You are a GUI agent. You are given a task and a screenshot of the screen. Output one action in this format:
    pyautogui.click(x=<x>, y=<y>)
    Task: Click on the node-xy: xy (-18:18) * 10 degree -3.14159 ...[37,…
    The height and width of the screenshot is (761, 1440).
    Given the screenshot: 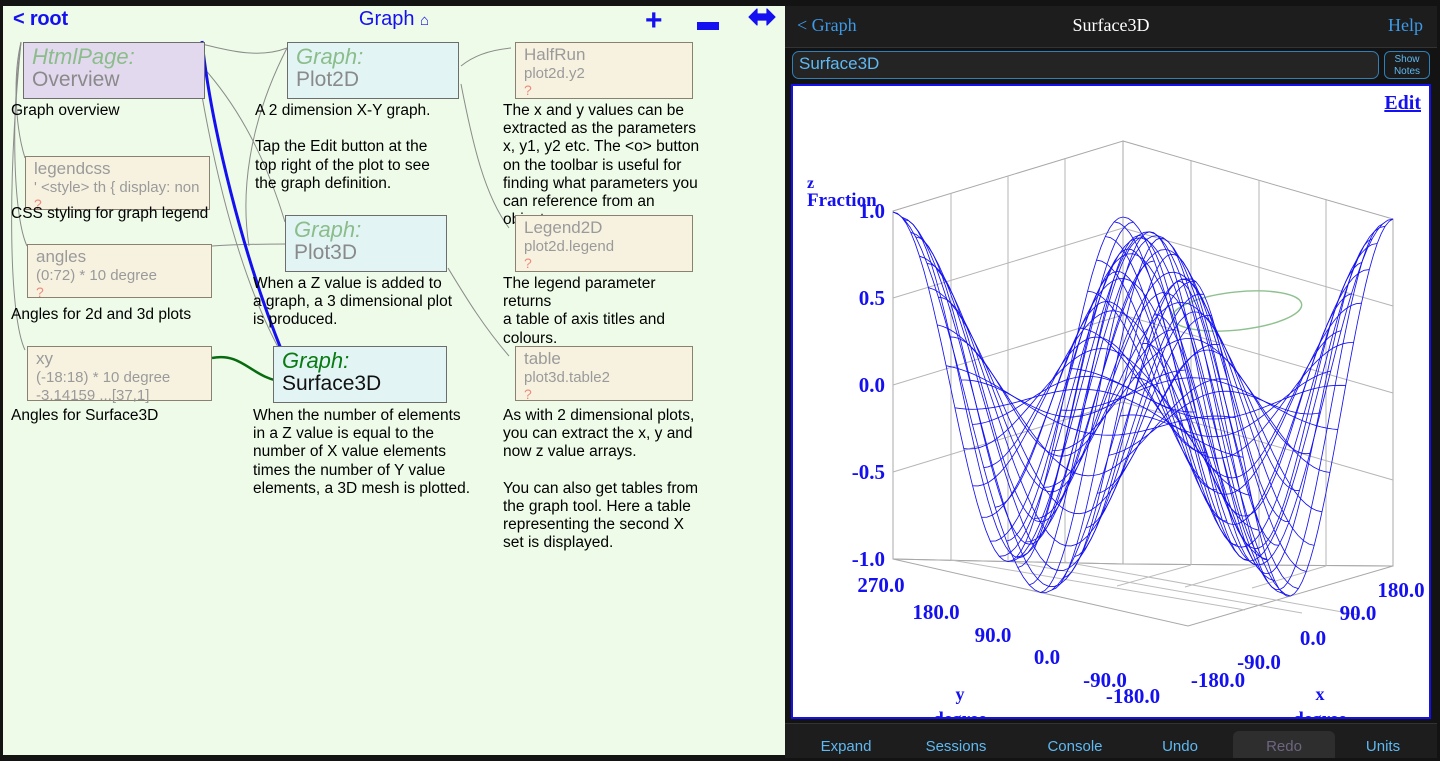 What is the action you would take?
    pyautogui.click(x=119, y=375)
    